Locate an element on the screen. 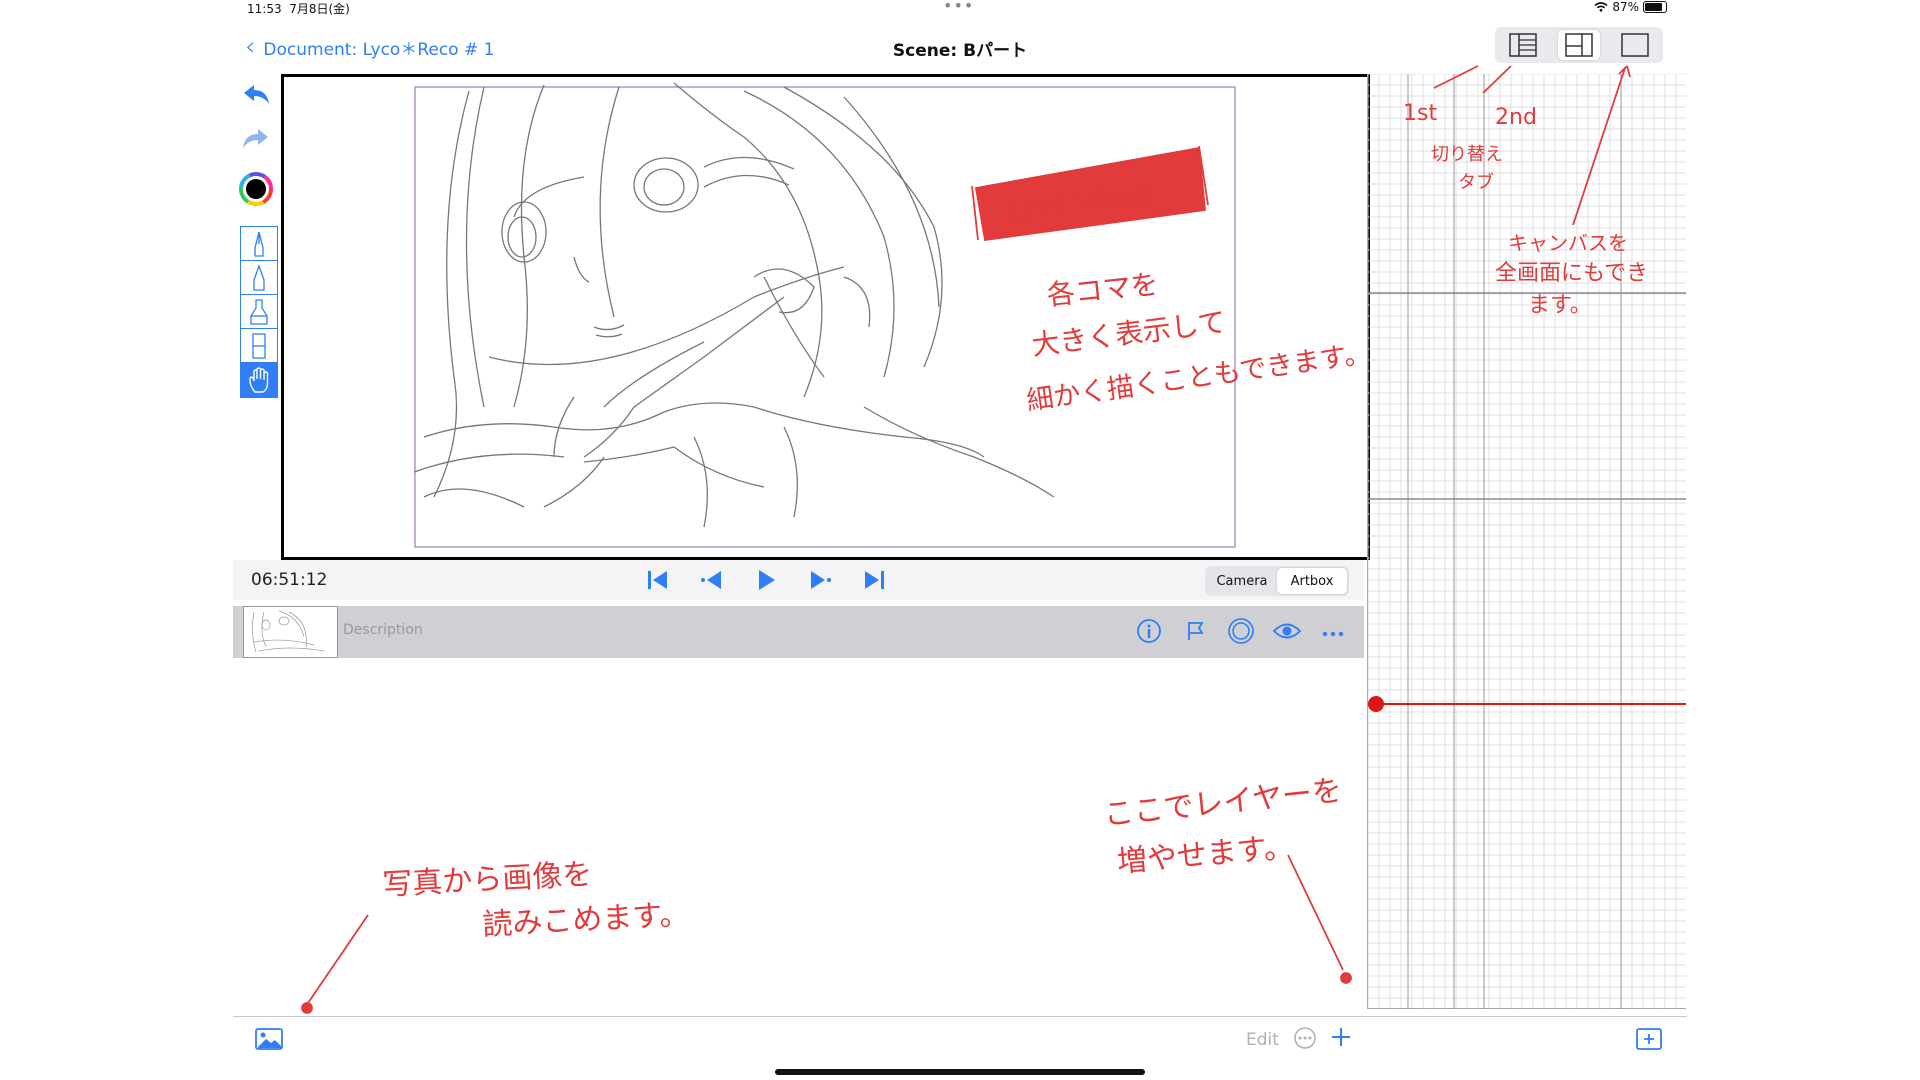 Image resolution: width=1920 pixels, height=1080 pixels. layout-list-icon is located at coordinates (1523, 45).